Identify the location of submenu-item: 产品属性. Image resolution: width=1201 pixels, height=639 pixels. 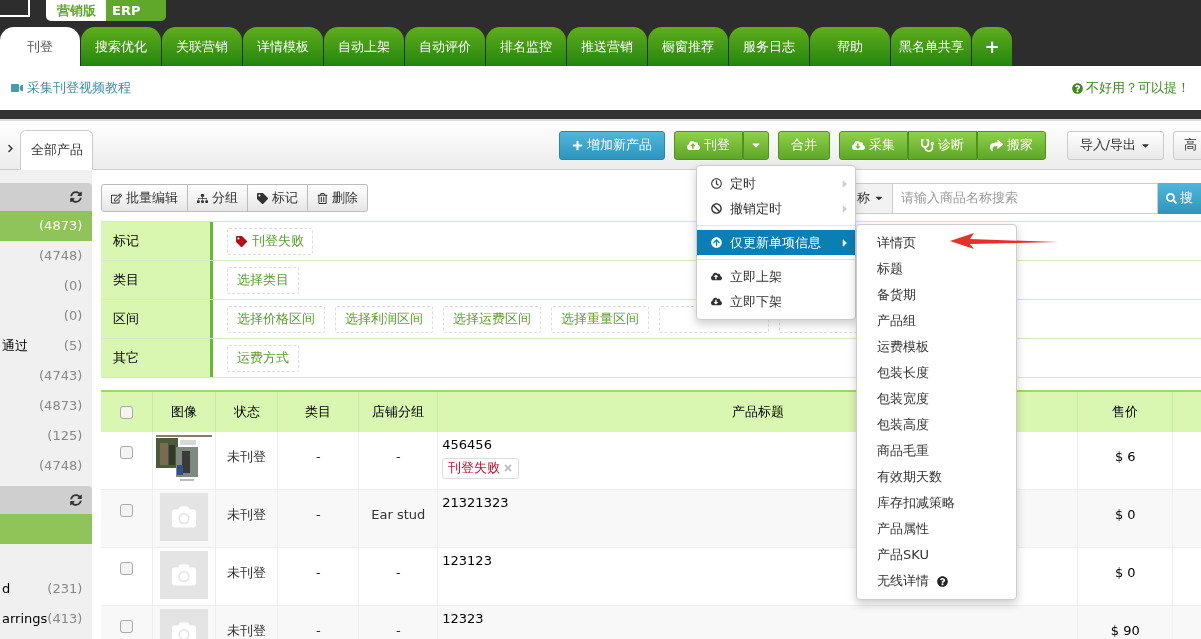
(903, 529).